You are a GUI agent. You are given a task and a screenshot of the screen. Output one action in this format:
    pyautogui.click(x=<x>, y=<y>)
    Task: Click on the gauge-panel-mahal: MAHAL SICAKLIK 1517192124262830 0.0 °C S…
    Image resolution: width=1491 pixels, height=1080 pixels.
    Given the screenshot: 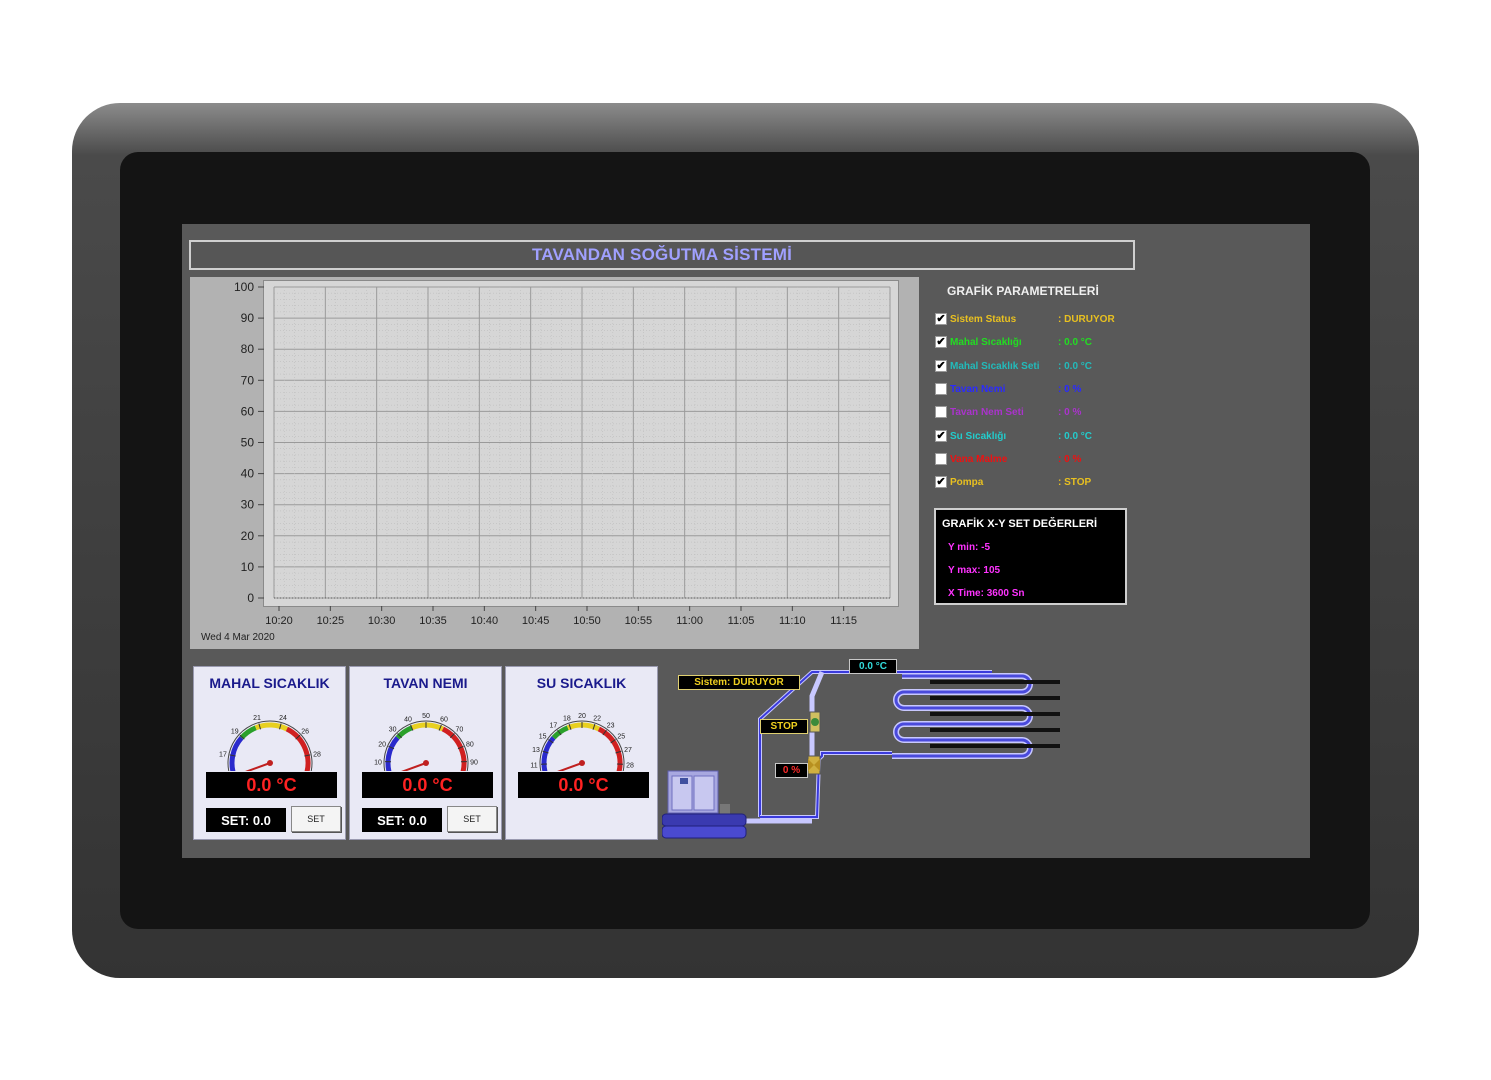 What is the action you would take?
    pyautogui.click(x=269, y=753)
    